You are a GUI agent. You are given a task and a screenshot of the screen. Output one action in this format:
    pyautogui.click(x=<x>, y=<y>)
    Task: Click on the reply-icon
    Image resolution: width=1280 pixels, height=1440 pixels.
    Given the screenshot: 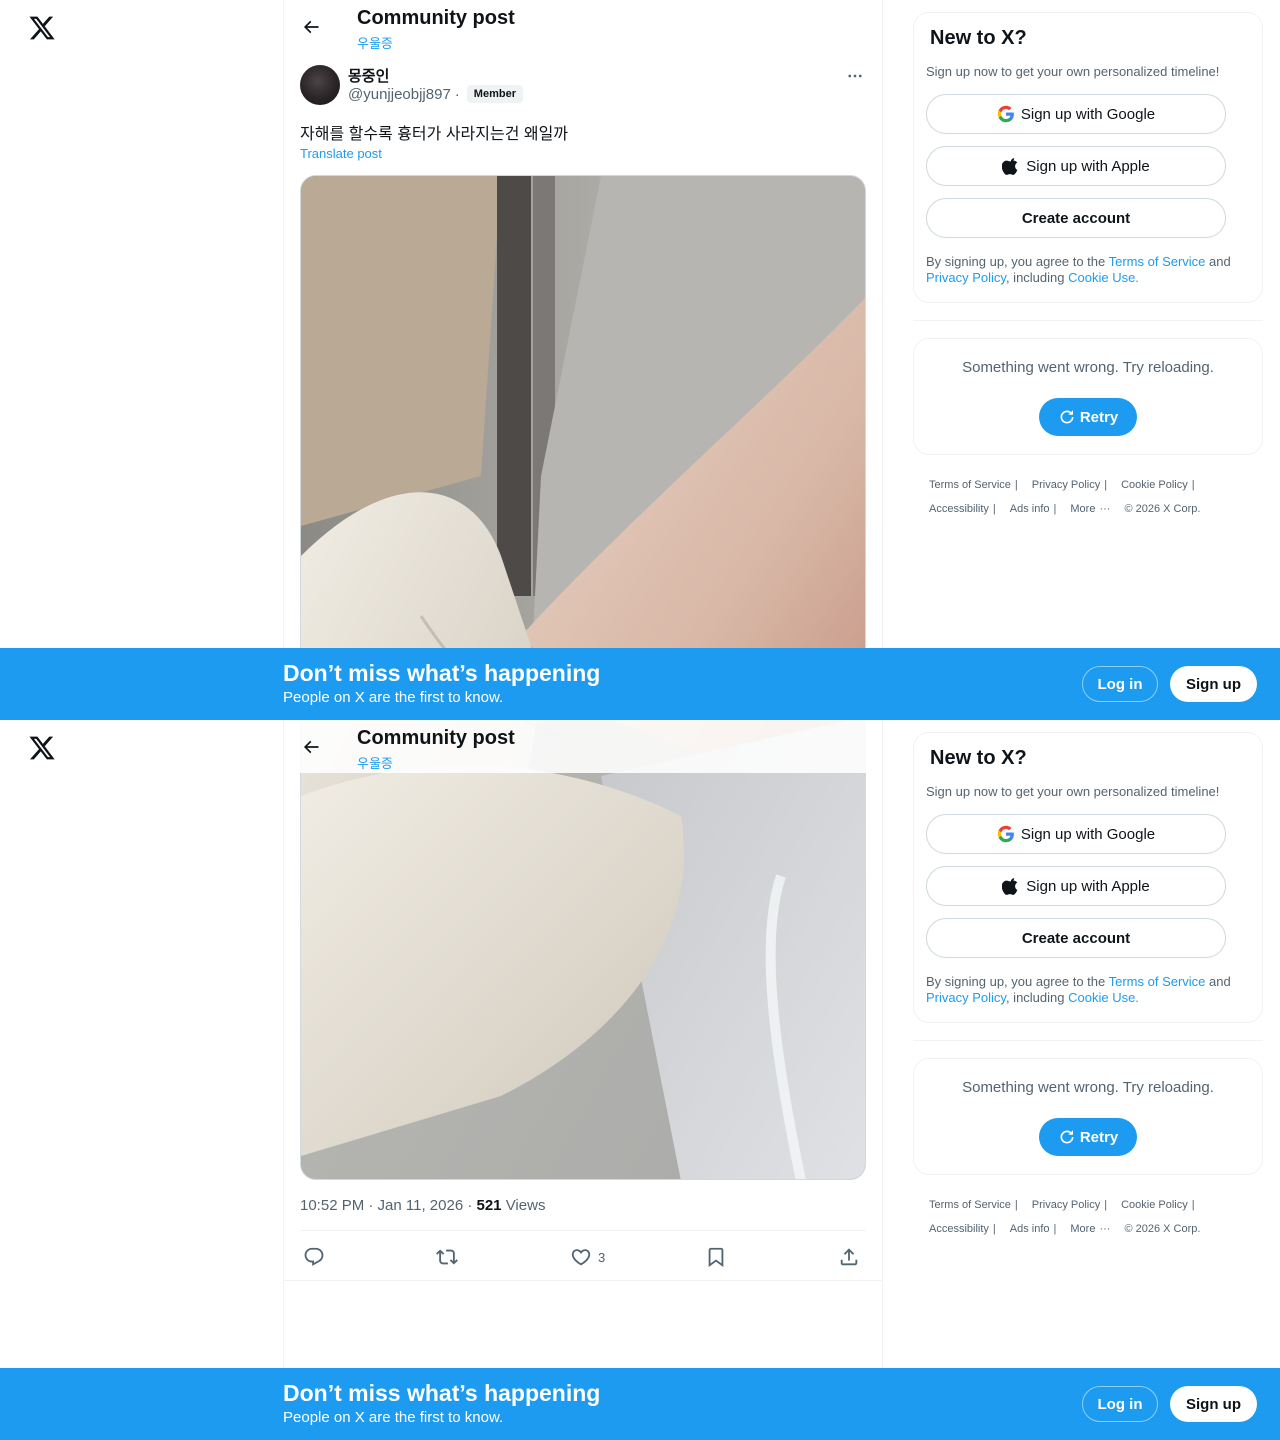 What is the action you would take?
    pyautogui.click(x=314, y=1256)
    